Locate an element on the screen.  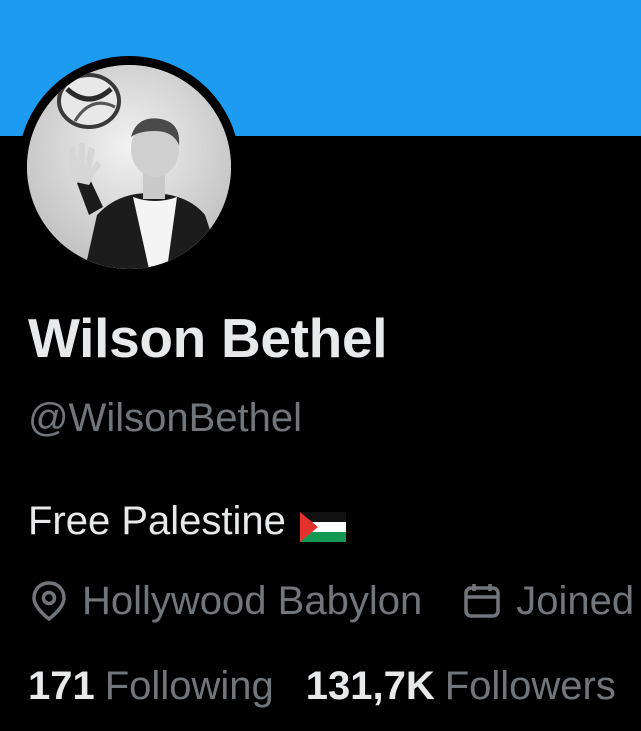
following-link: 171 Following is located at coordinates (151, 686).